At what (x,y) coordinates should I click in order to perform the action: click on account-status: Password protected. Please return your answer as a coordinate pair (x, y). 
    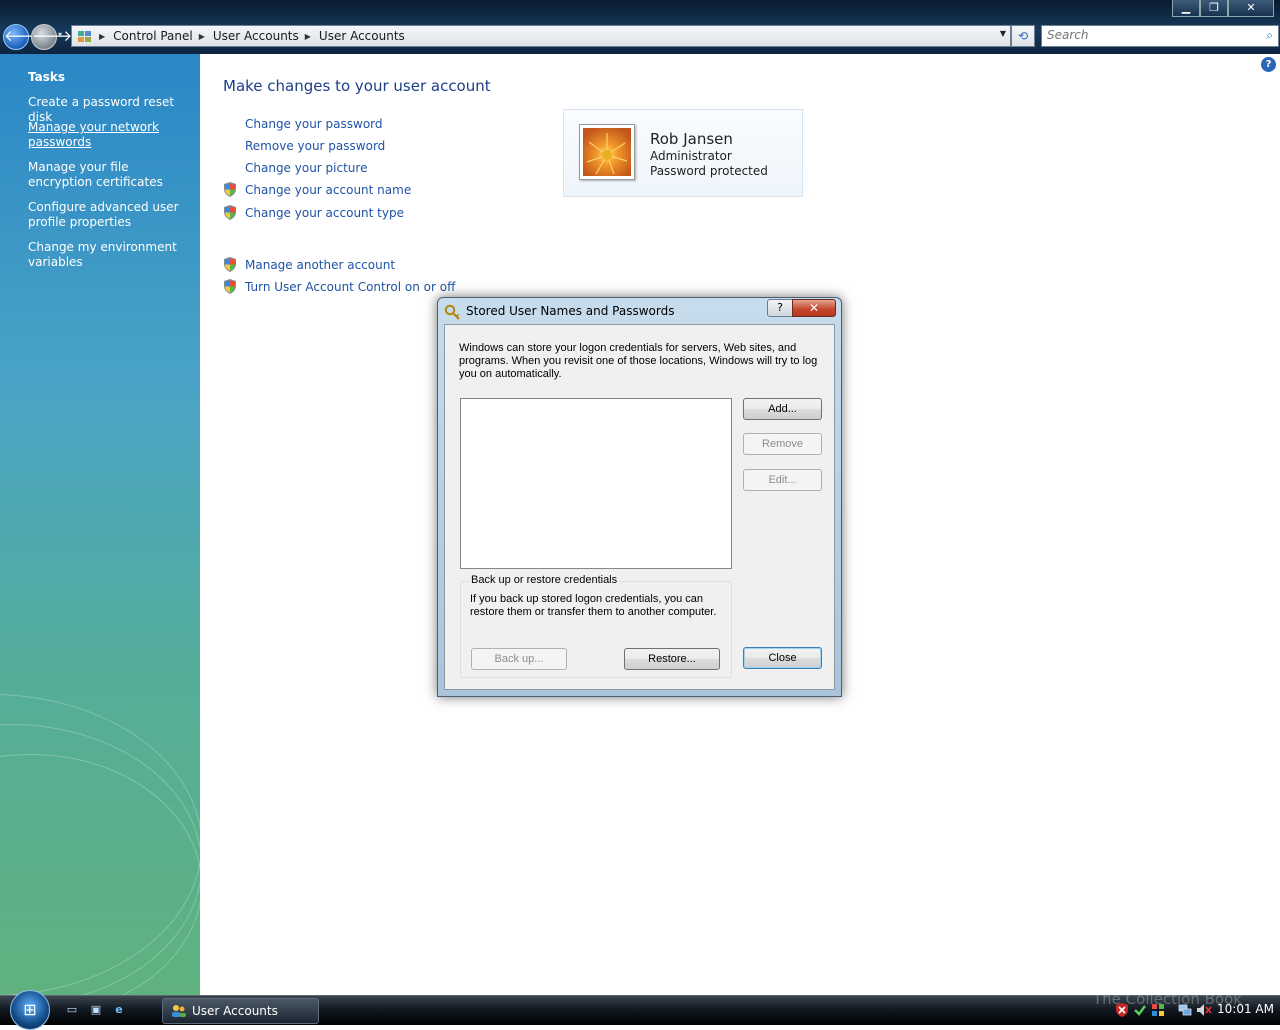
    Looking at the image, I should click on (709, 171).